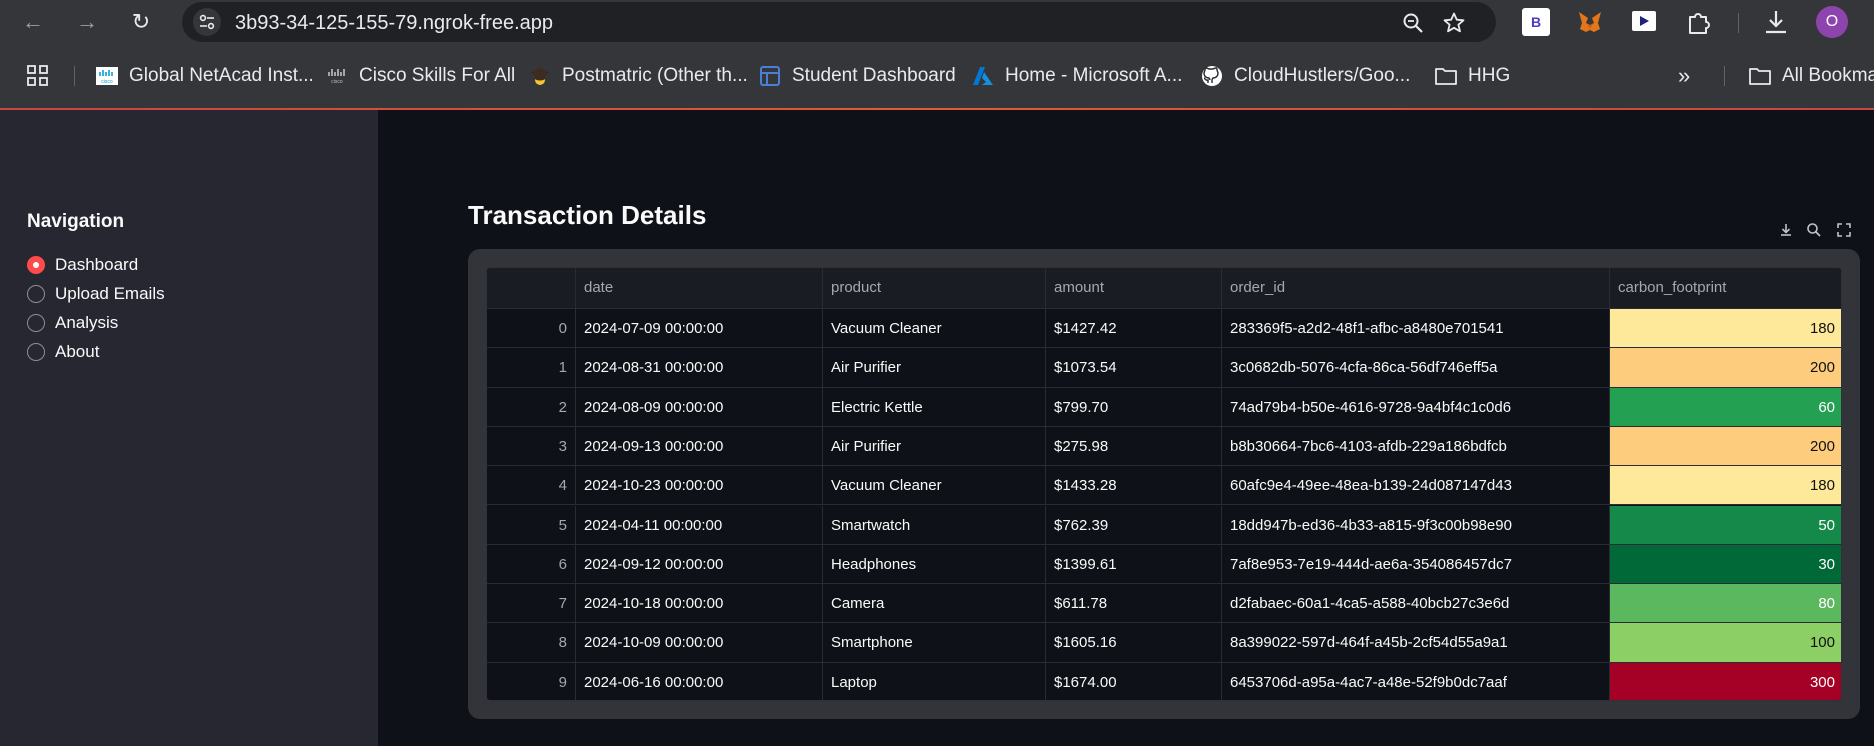  Describe the element at coordinates (699, 446) in the screenshot. I see `cell-date: 2024-09-13 00:00:00` at that location.